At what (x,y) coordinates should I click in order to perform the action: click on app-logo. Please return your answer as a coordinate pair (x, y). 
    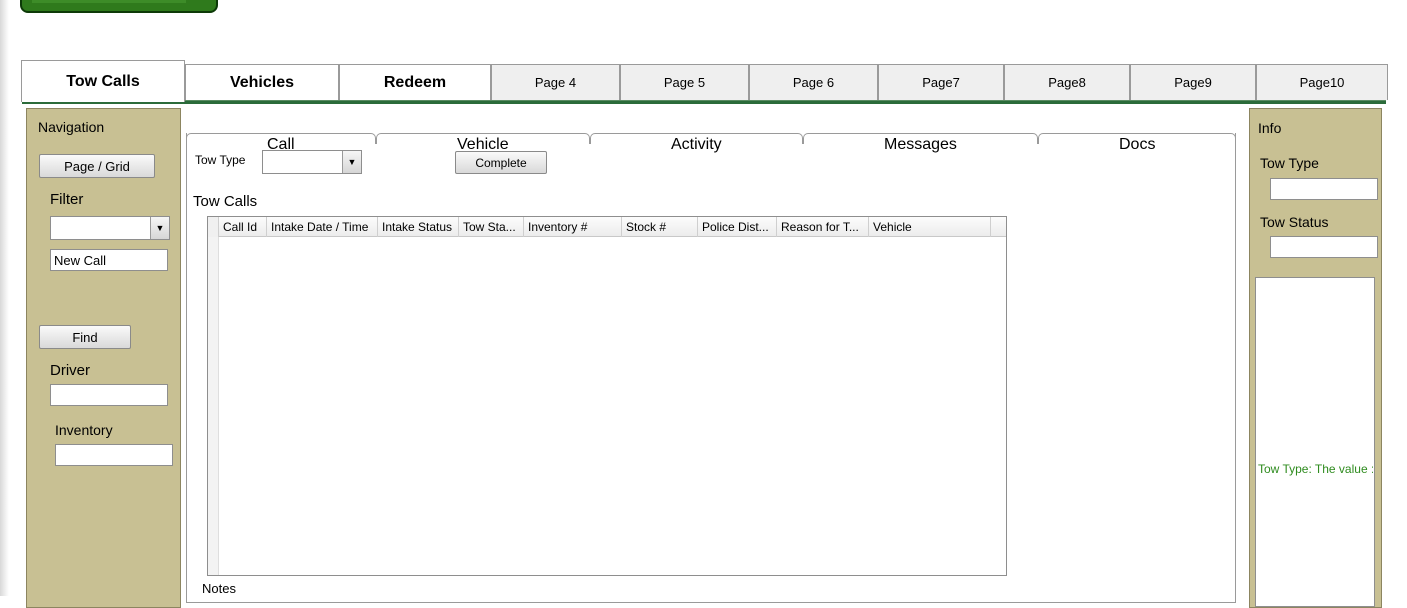
    Looking at the image, I should click on (119, 6).